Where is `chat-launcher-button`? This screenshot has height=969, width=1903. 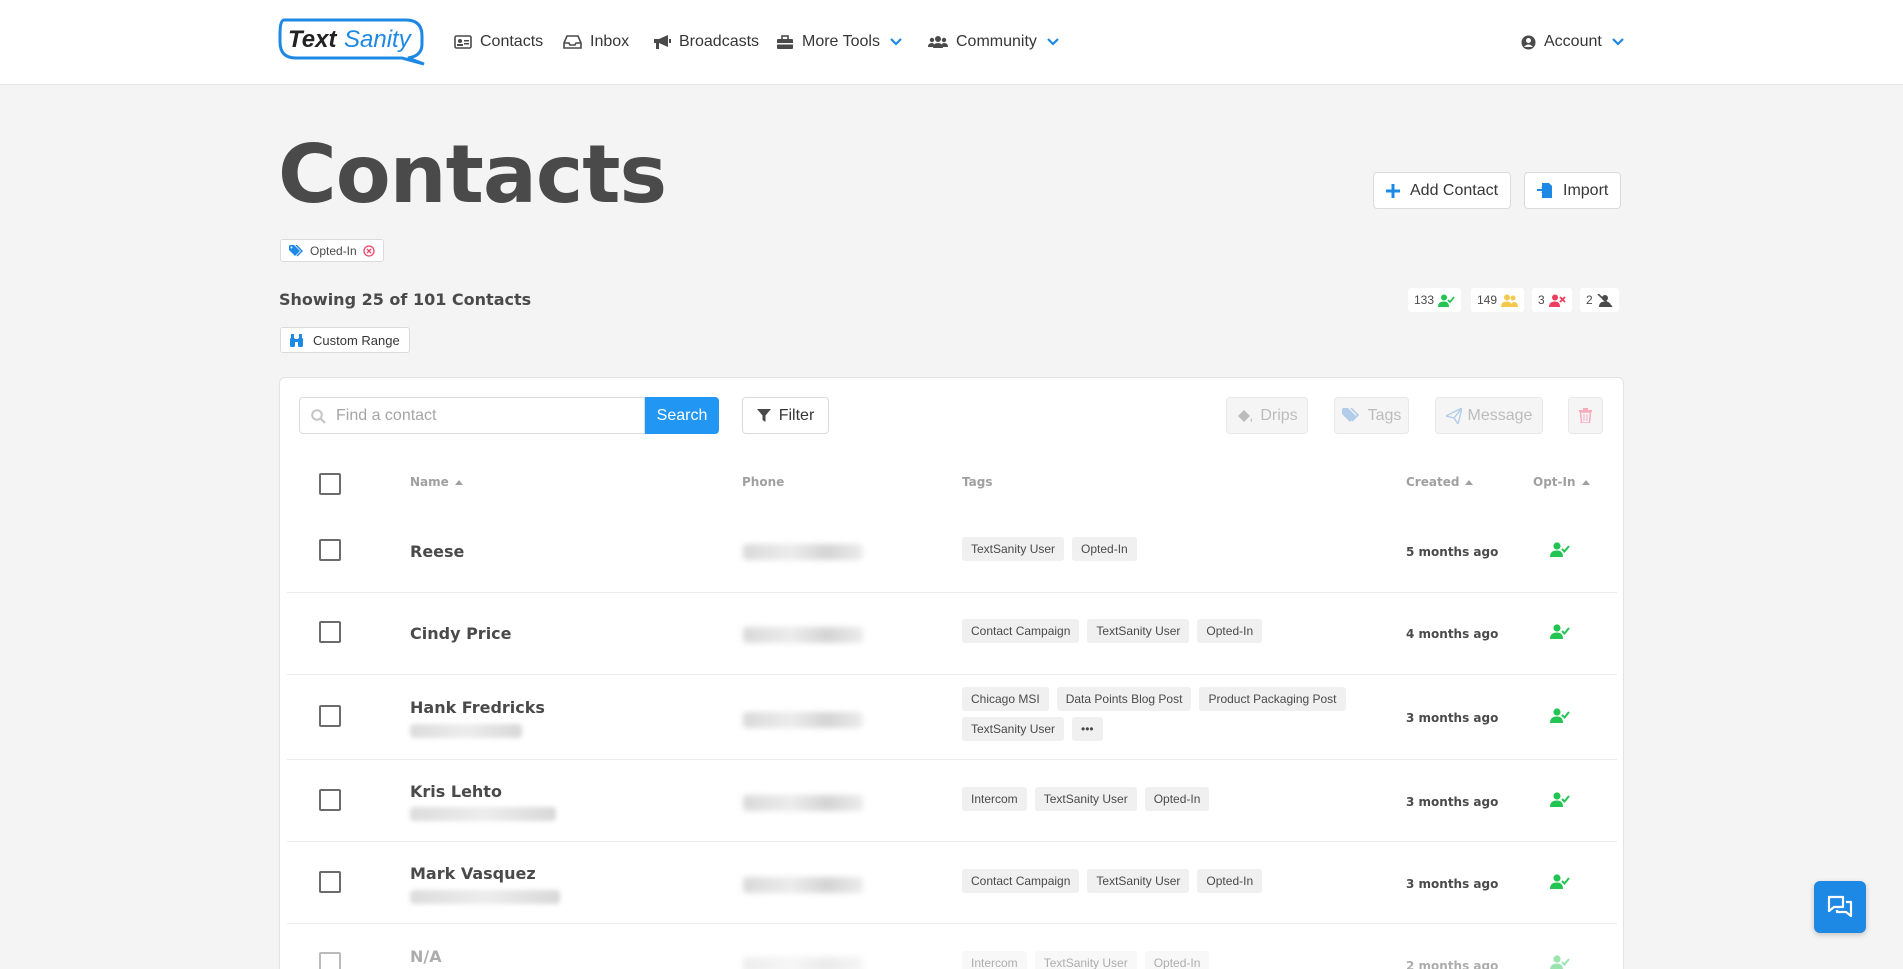
chat-launcher-button is located at coordinates (1840, 907).